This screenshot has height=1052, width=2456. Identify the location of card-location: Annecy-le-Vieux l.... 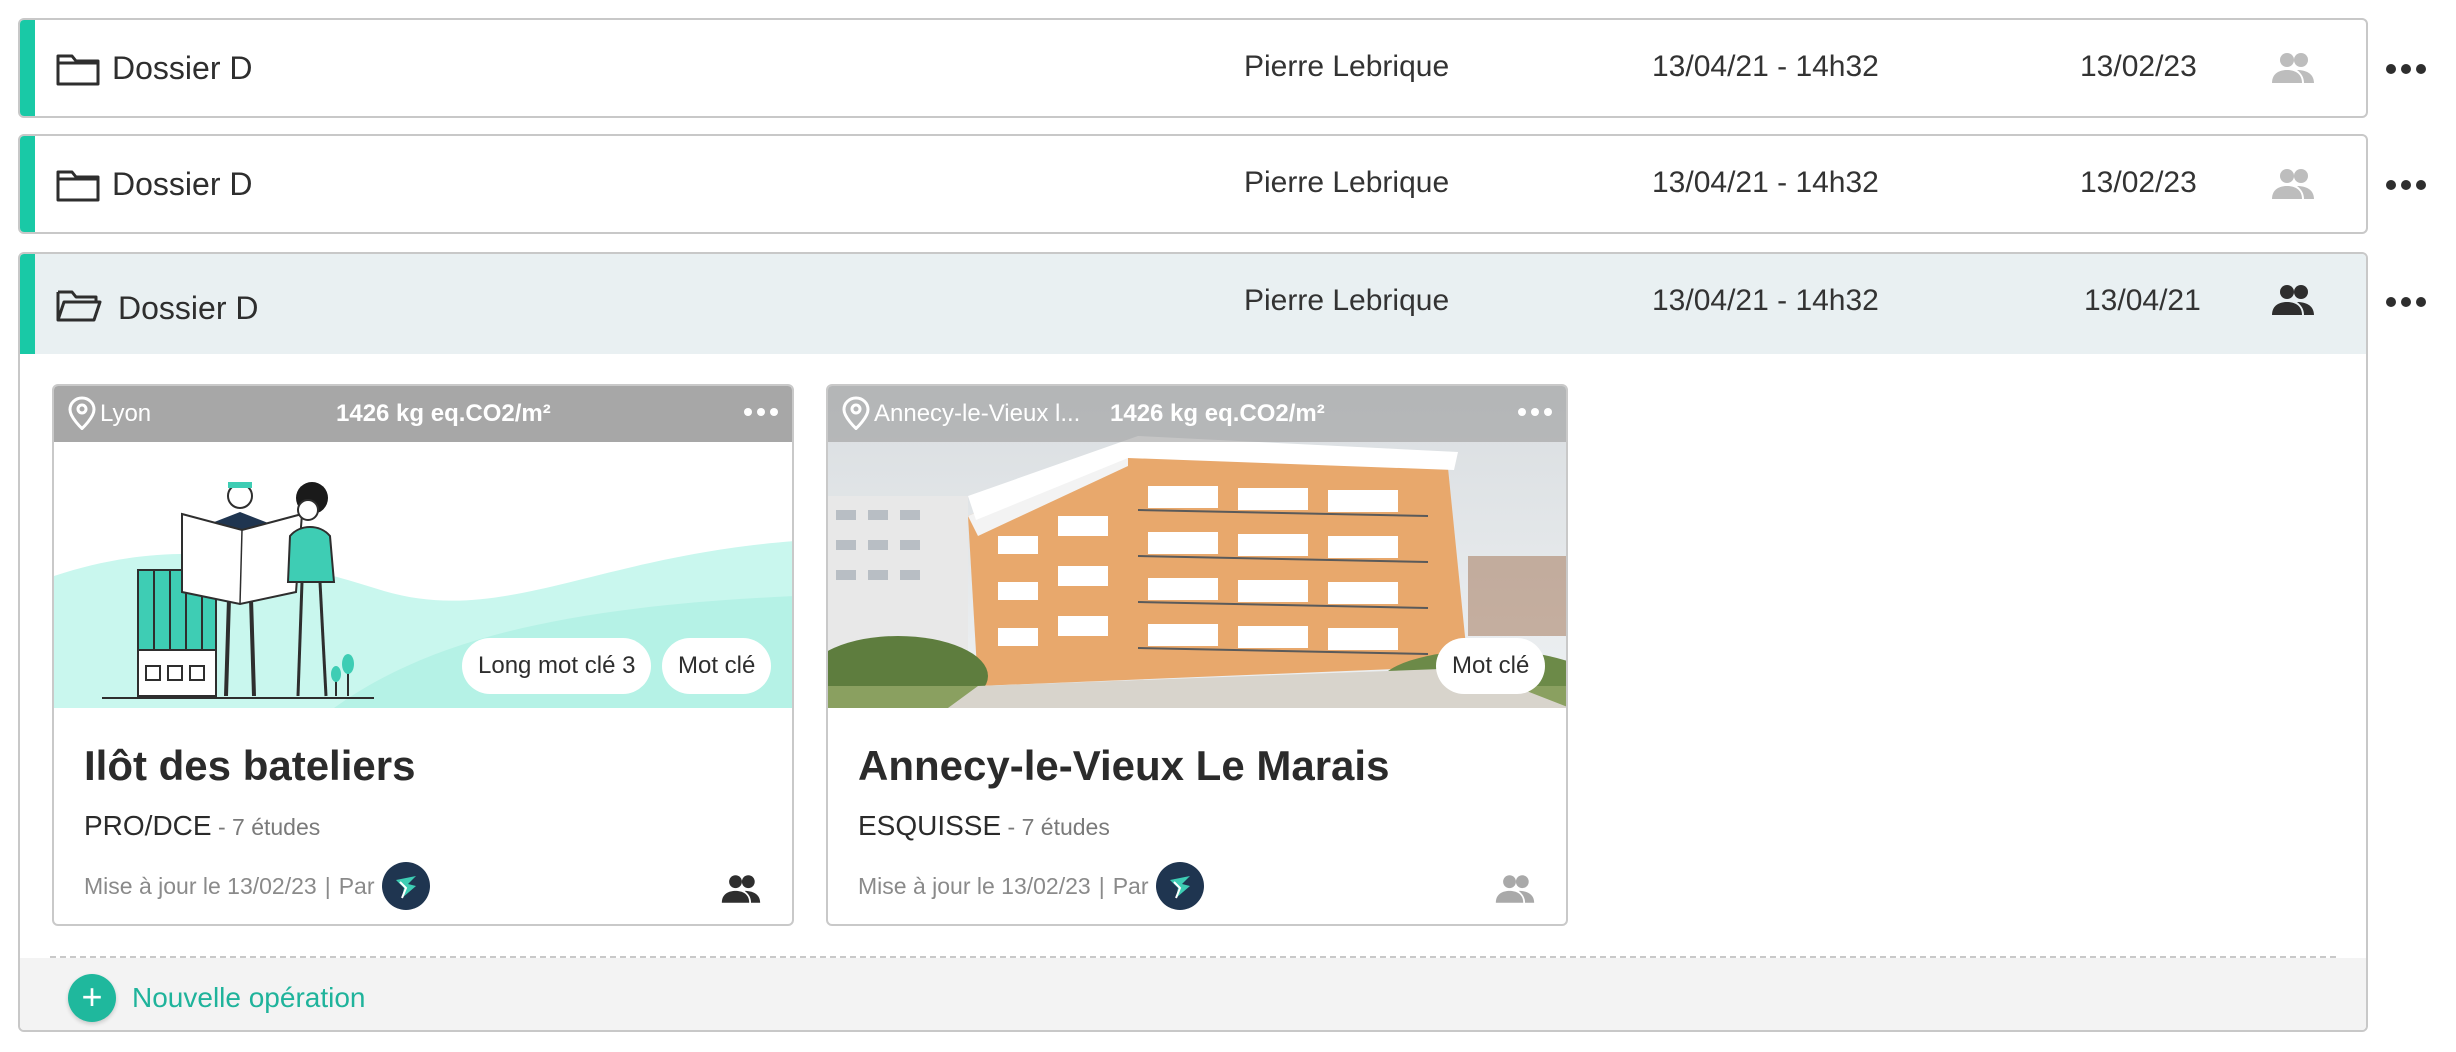
(977, 413).